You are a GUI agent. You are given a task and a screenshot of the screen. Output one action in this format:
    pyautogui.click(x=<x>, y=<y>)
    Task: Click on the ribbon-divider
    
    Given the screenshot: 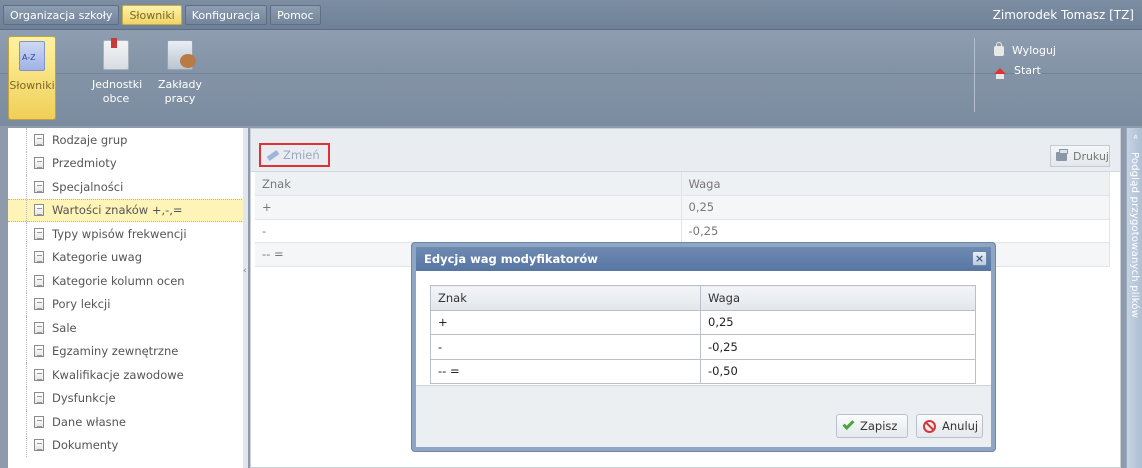 What is the action you would take?
    pyautogui.click(x=974, y=75)
    